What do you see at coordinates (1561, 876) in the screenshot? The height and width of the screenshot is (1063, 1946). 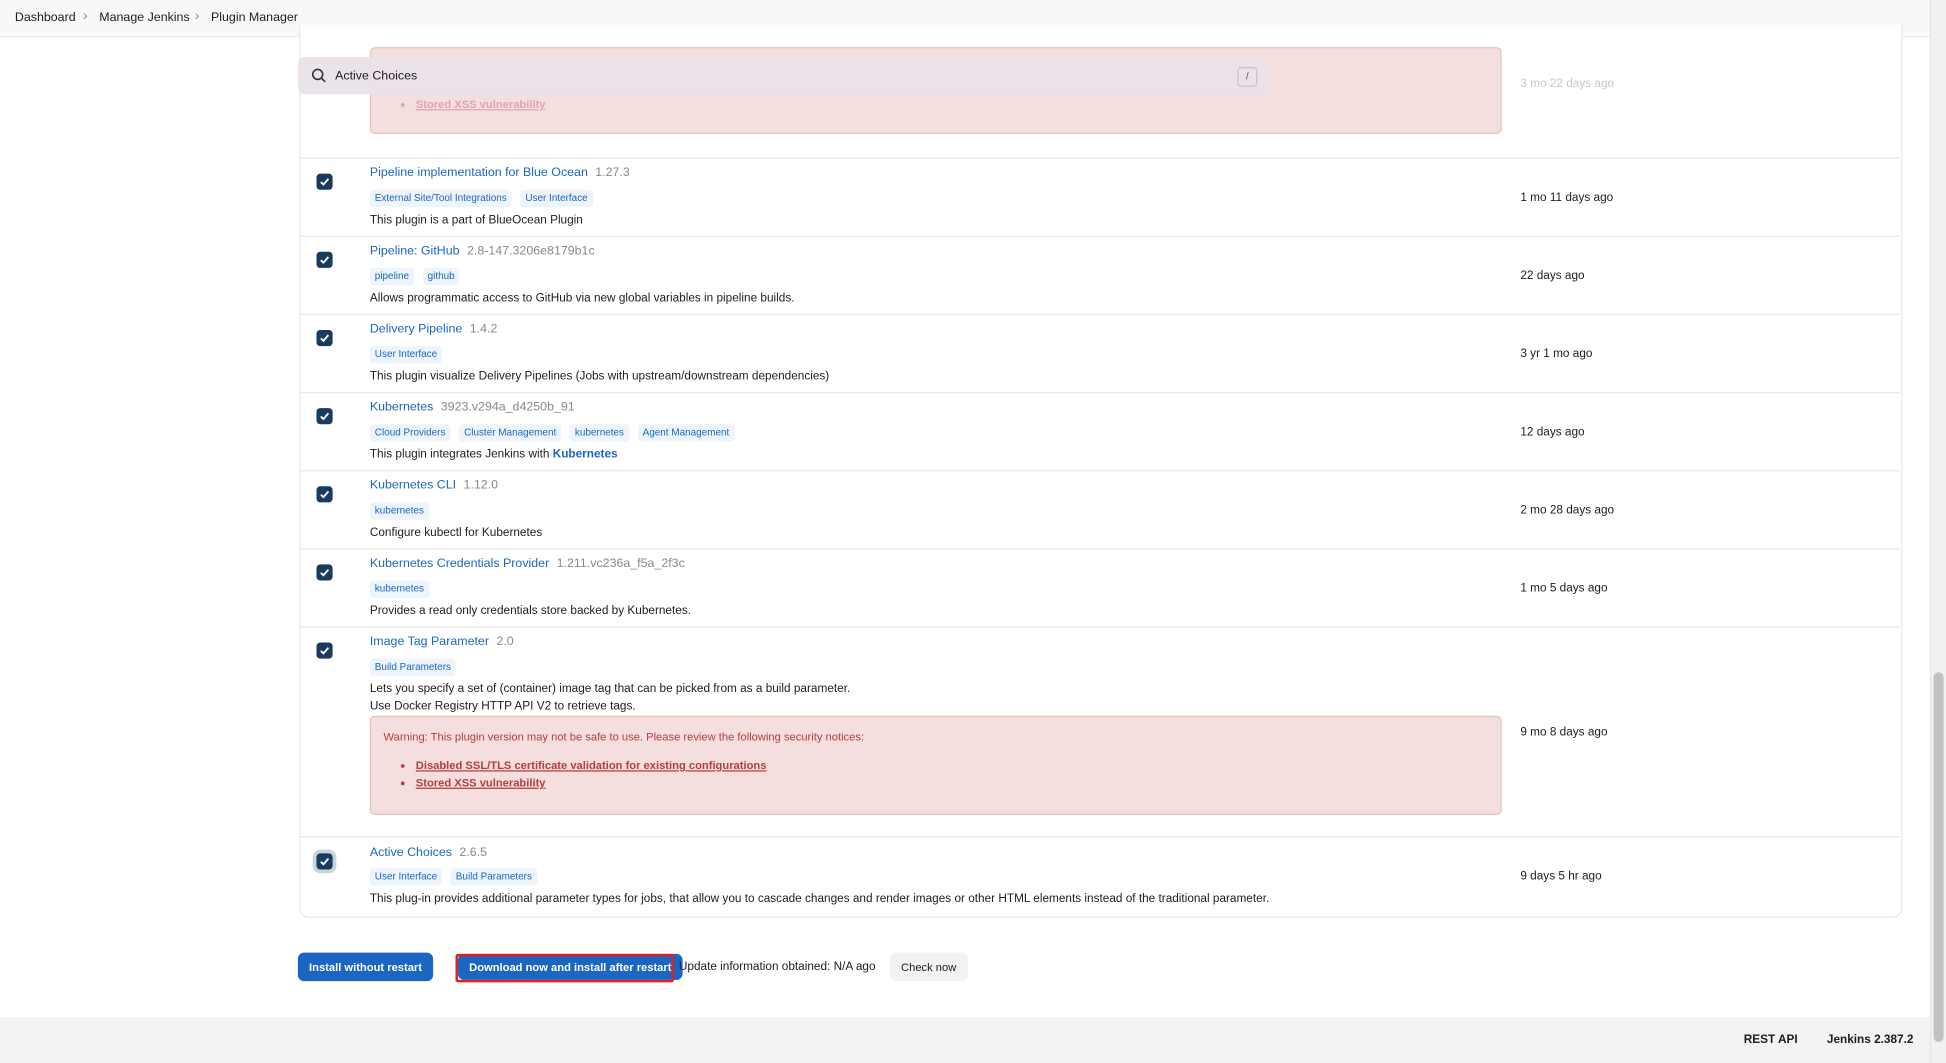 I see `released-date: 9 days 5 hr ago` at bounding box center [1561, 876].